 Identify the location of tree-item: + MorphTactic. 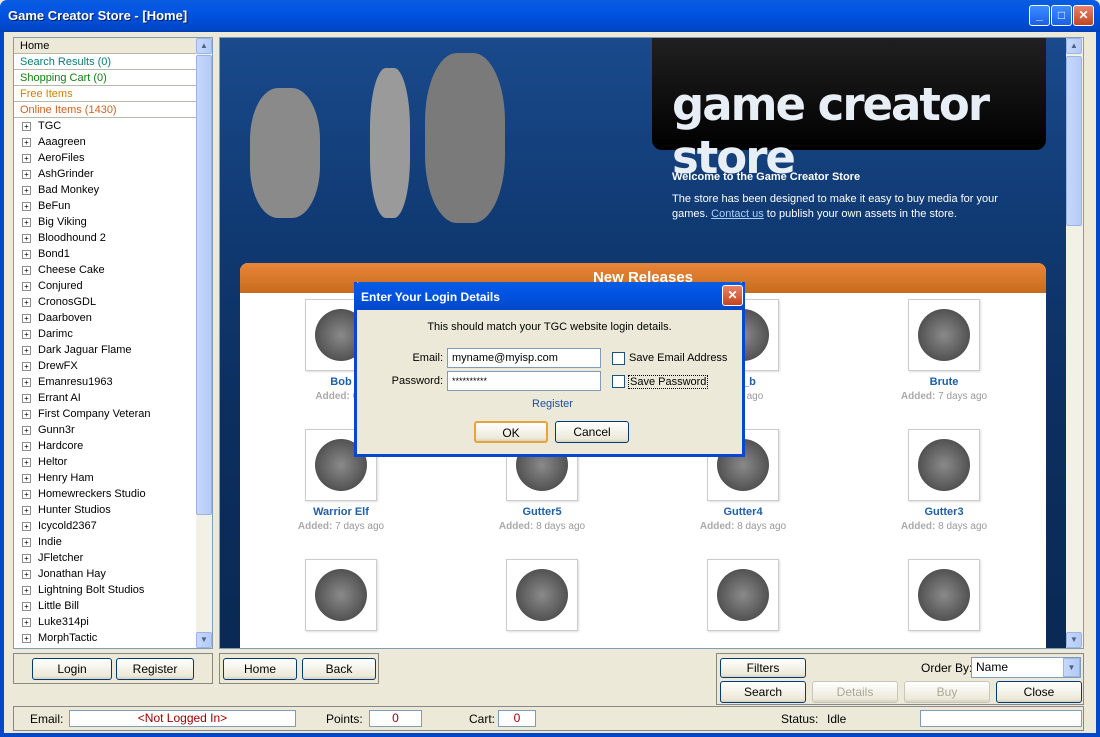
(113, 638).